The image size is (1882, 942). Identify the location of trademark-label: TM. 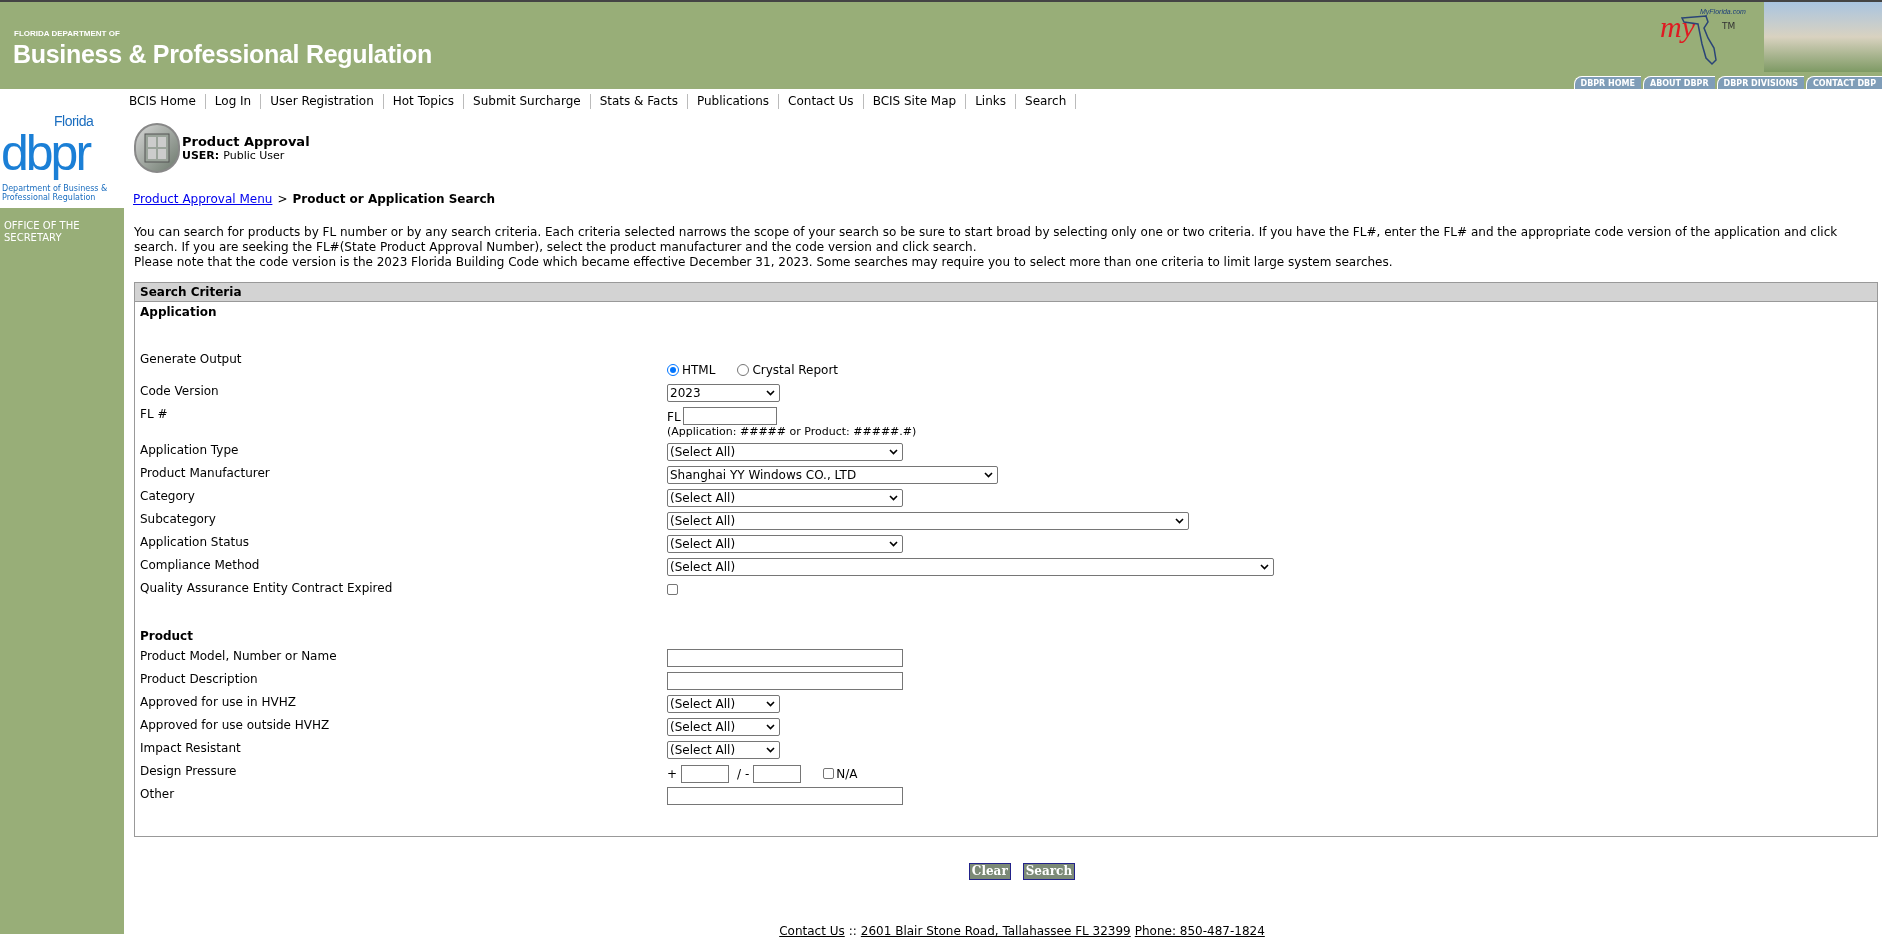
(1729, 26).